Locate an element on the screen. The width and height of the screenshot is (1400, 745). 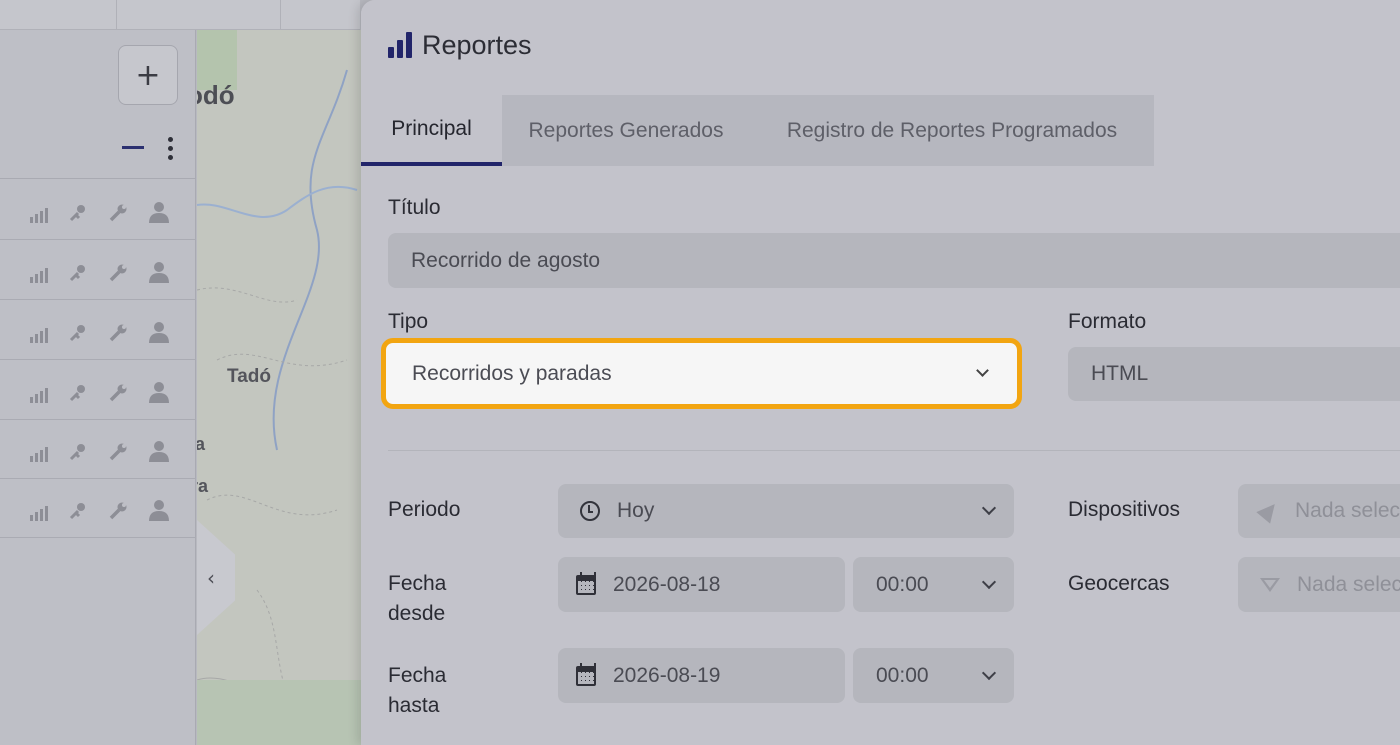
tab-generated-reports: Reportes Generados is located at coordinates (626, 130).